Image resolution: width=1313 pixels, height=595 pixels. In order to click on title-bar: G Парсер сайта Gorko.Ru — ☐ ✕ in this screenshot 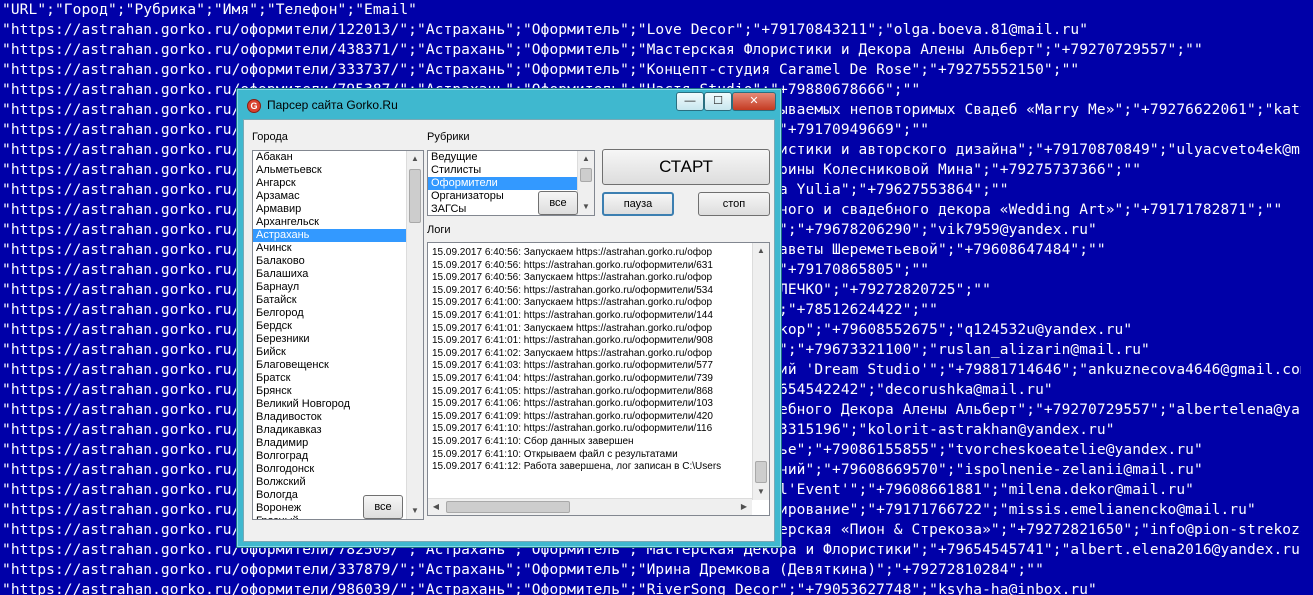, I will do `click(509, 104)`.